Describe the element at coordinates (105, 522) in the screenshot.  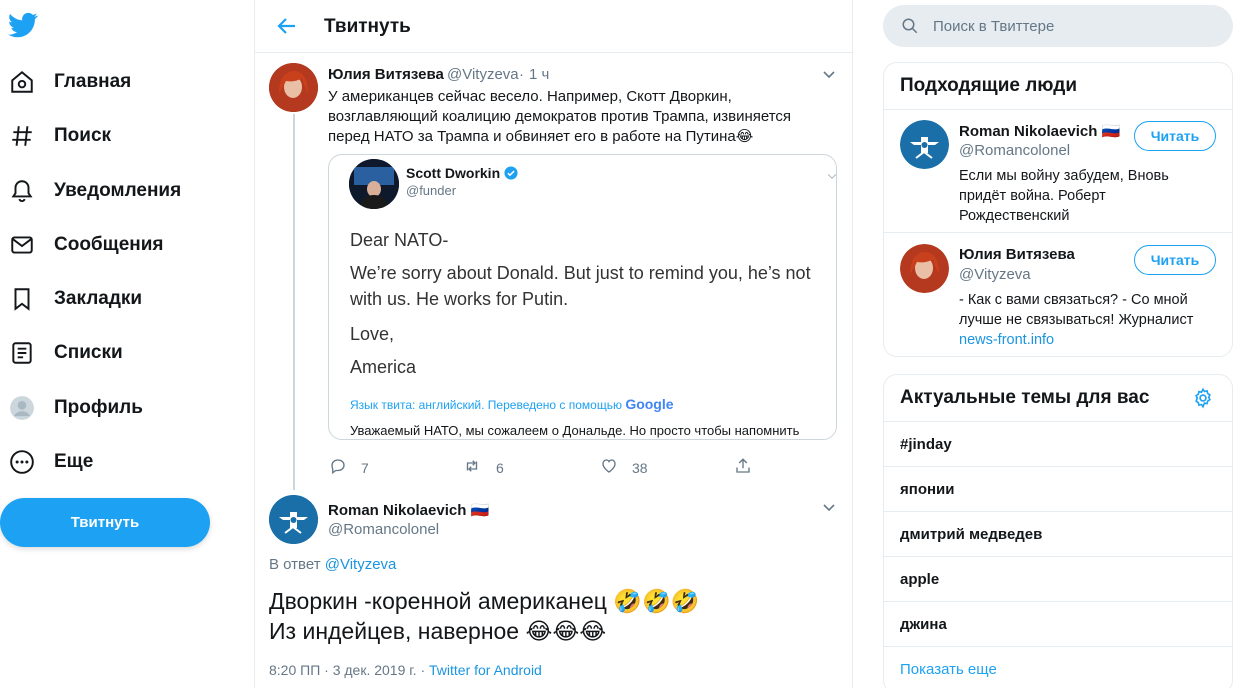
I see `compose-tweet-button: Твитнуть` at that location.